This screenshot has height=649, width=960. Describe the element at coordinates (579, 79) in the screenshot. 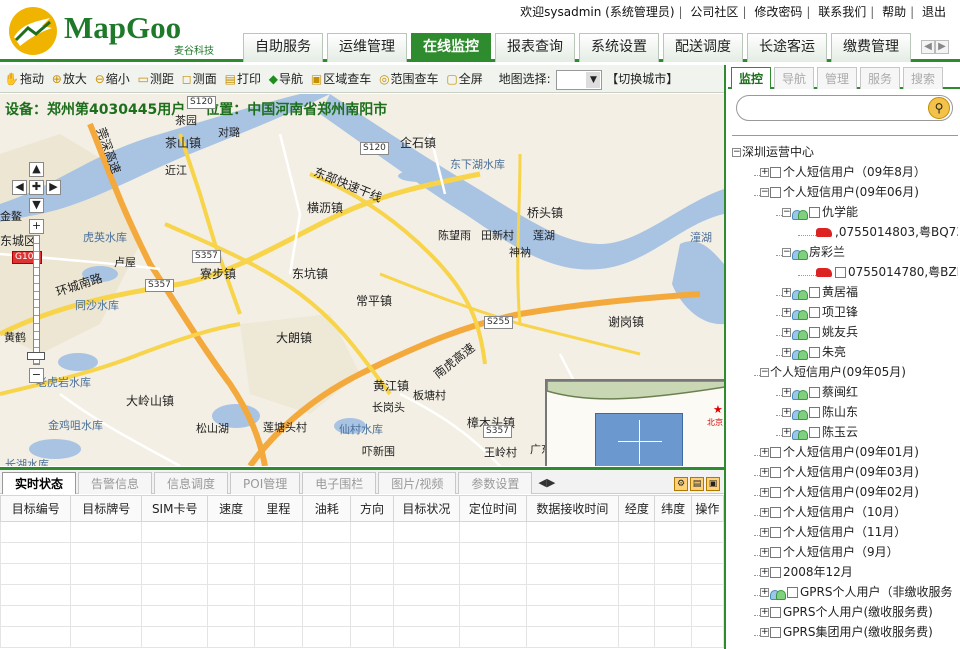

I see `map-select-dropdown` at that location.